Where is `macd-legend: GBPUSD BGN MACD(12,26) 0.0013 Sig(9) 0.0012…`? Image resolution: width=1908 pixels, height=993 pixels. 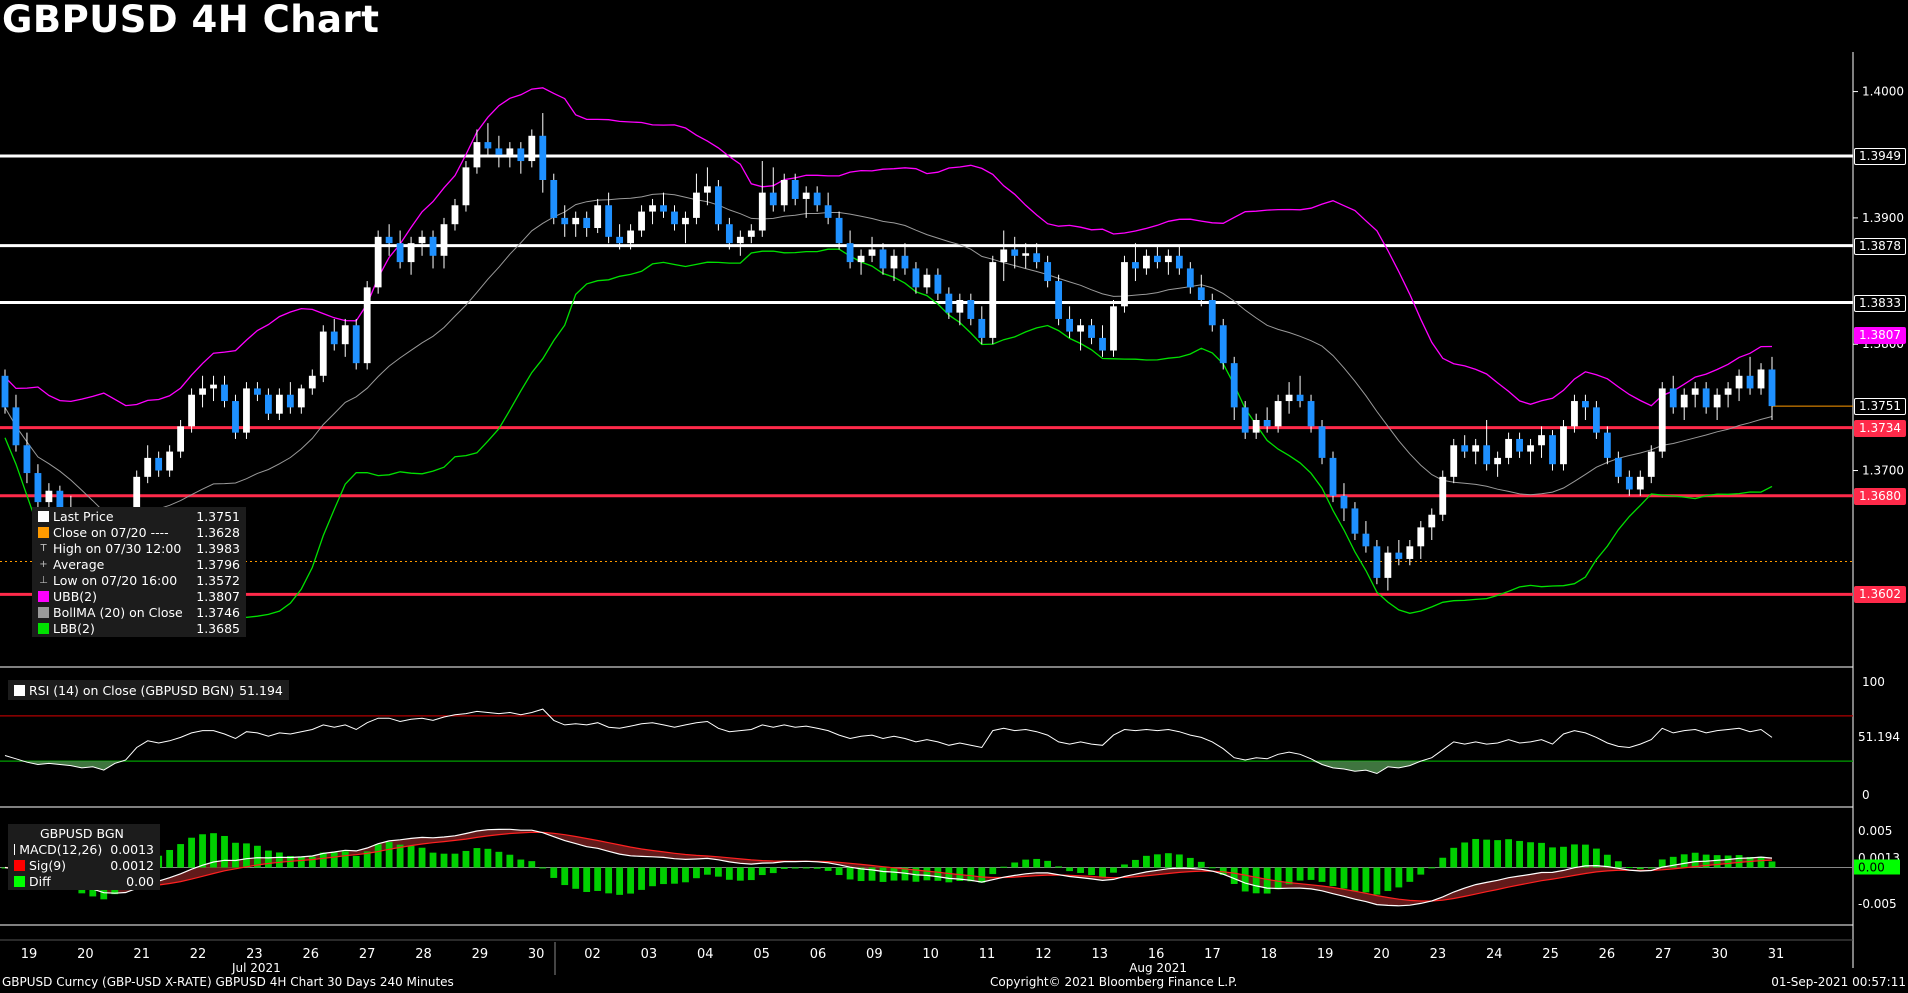
macd-legend: GBPUSD BGN MACD(12,26) 0.0013 Sig(9) 0.0012… is located at coordinates (84, 857).